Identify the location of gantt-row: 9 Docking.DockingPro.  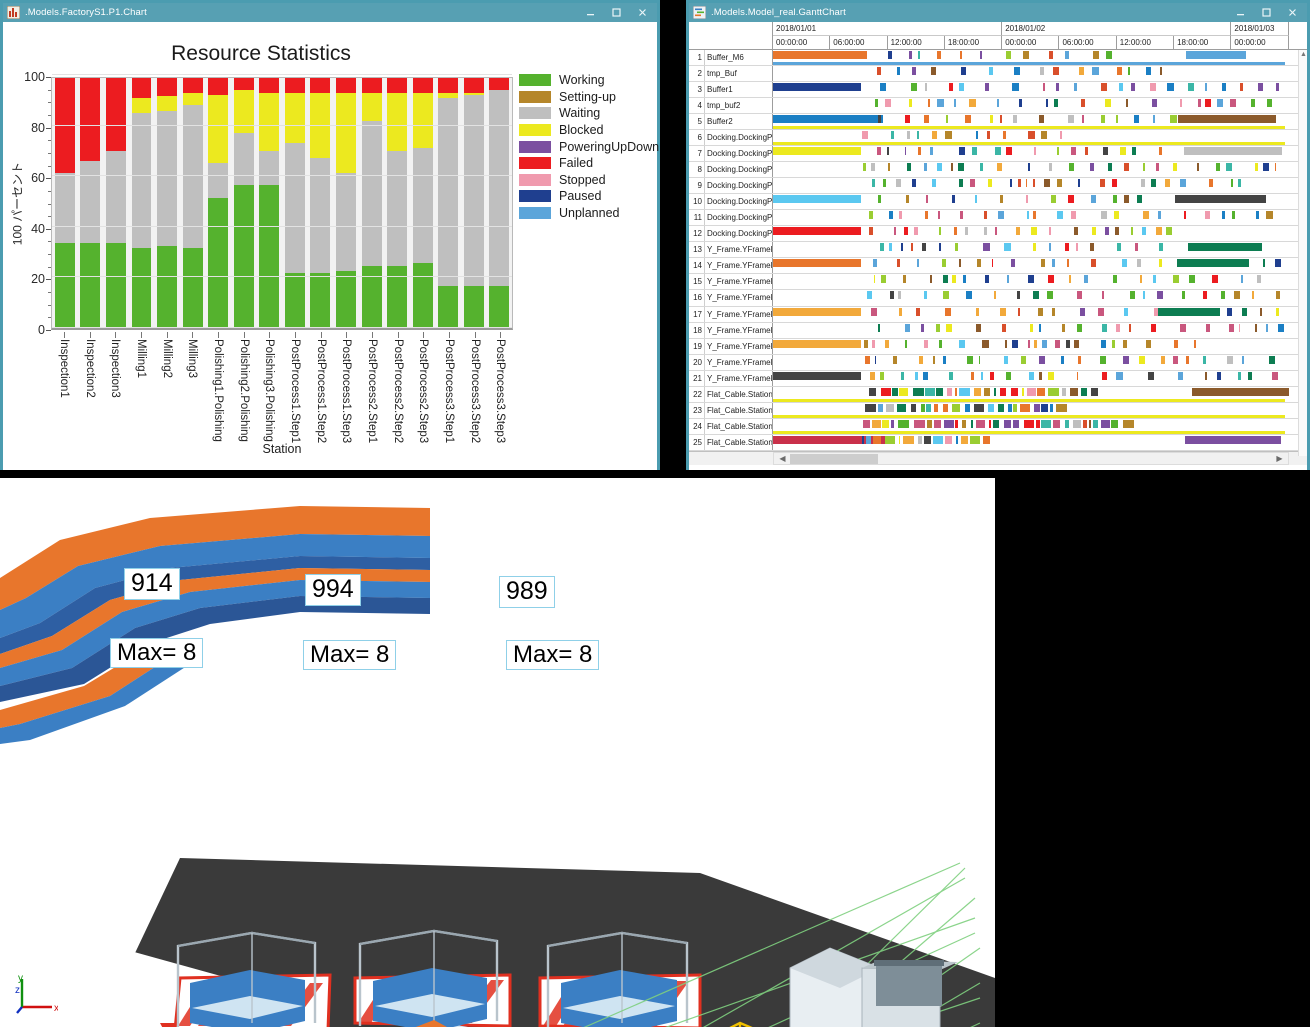
(998, 186).